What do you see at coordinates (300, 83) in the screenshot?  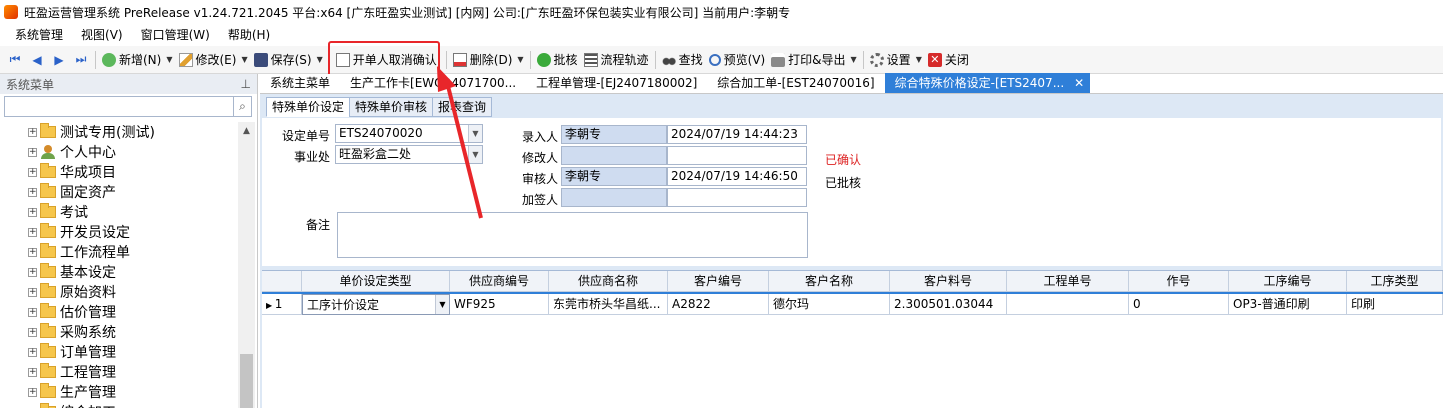 I see `doc-tab: 系统主菜单` at bounding box center [300, 83].